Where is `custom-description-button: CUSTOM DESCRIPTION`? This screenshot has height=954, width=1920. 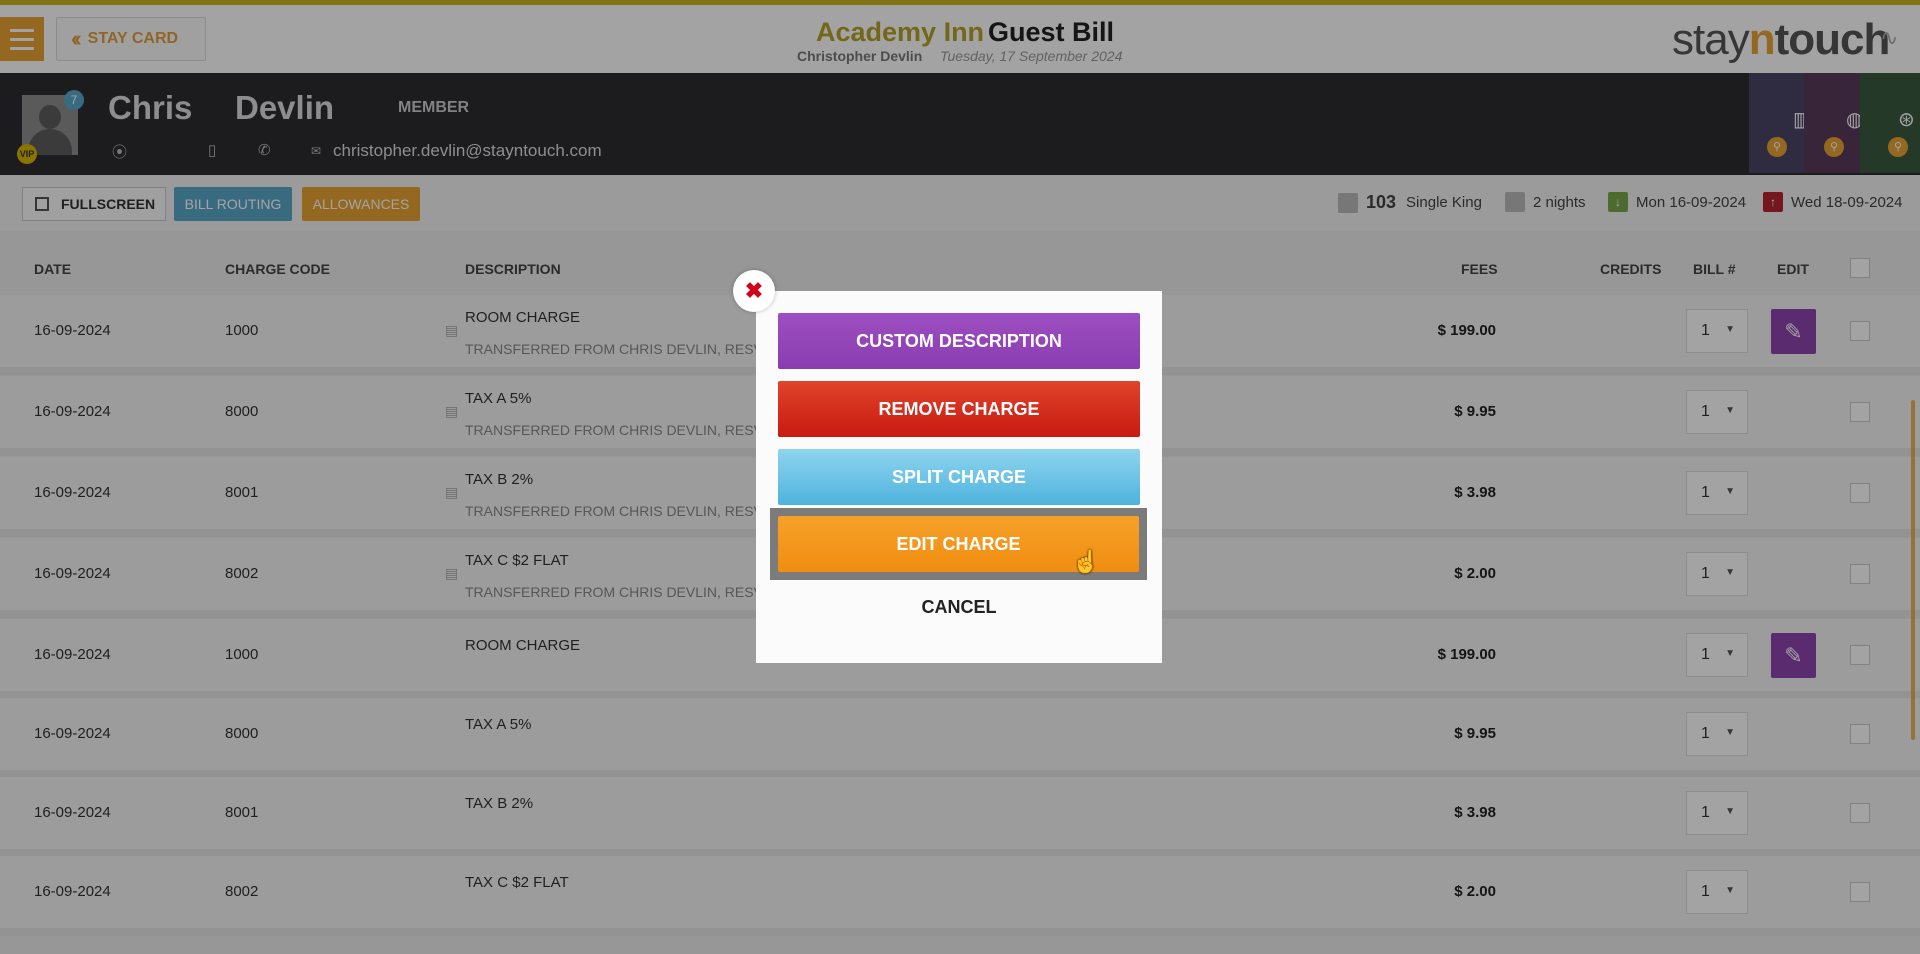 custom-description-button: CUSTOM DESCRIPTION is located at coordinates (959, 341).